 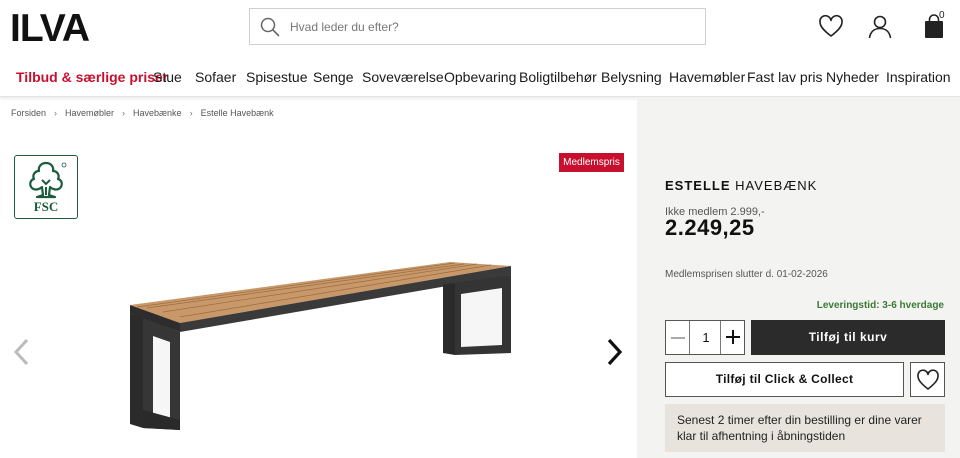 What do you see at coordinates (698, 185) in the screenshot?
I see `product-name: ESTELLE` at bounding box center [698, 185].